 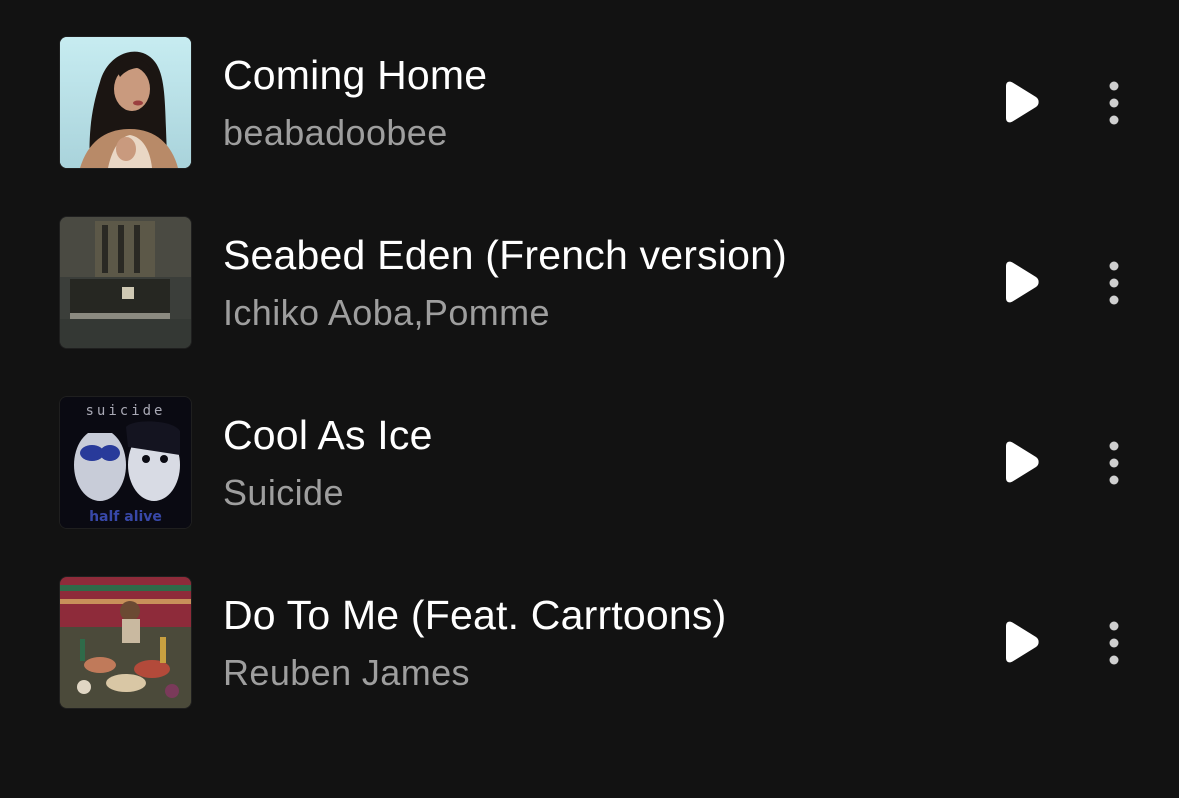 What do you see at coordinates (346, 673) in the screenshot?
I see `track-artist: Reuben James` at bounding box center [346, 673].